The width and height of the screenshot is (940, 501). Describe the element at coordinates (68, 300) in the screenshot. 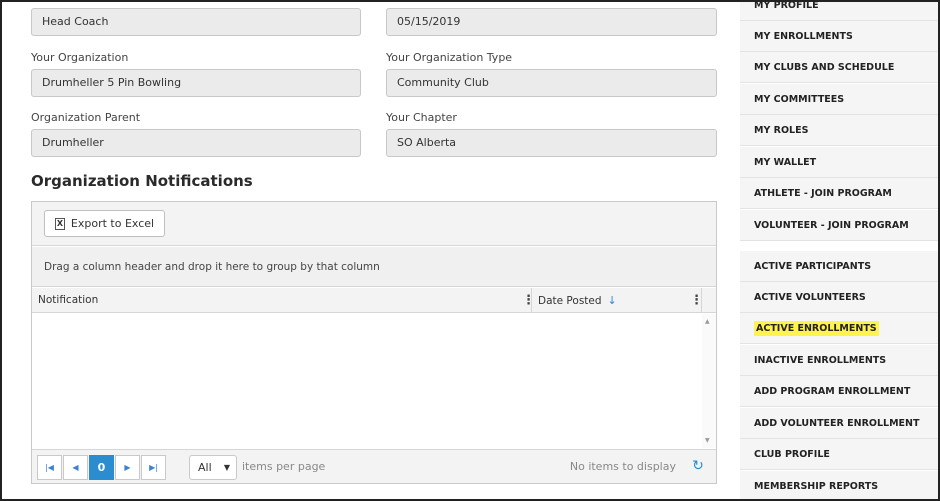

I see `column-header-label: Notification` at that location.